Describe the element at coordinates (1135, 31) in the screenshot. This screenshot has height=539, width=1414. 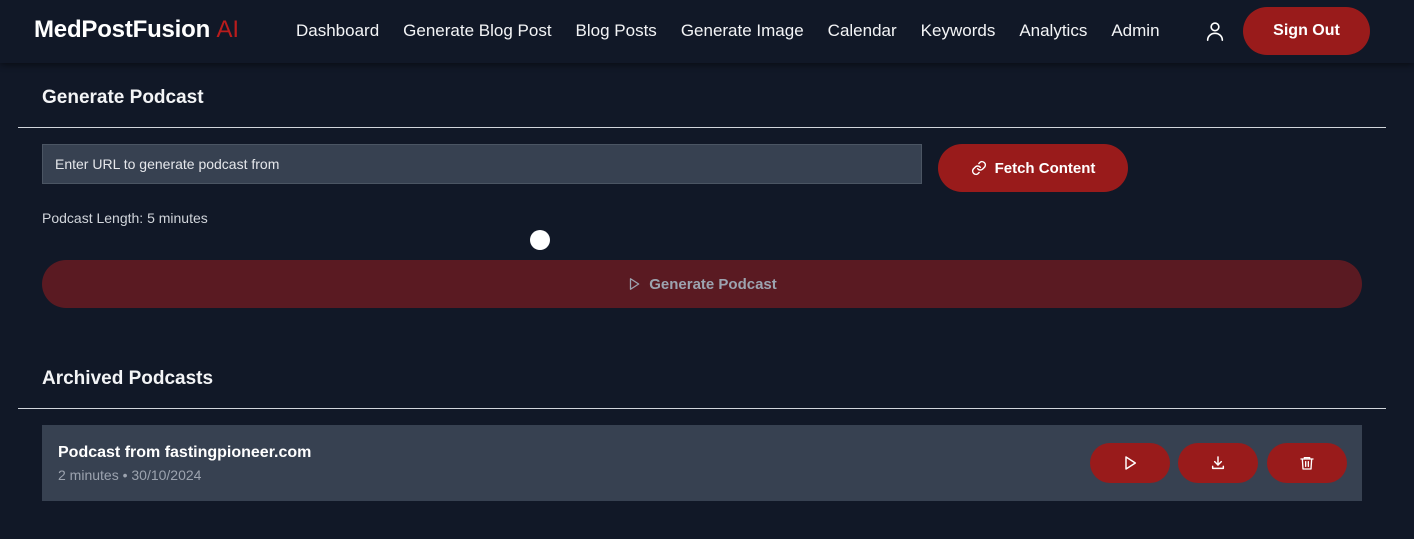
I see `nav-link-admin: Admin` at that location.